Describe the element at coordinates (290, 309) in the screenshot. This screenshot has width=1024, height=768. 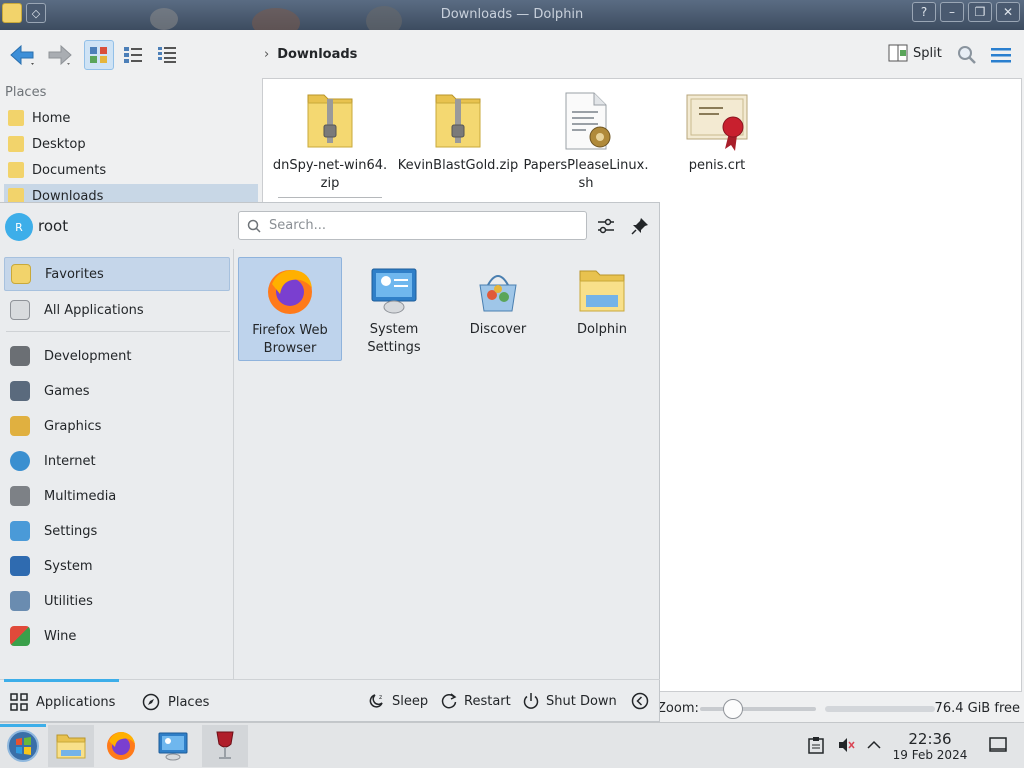
I see `app-firefox: Firefox Web Browser` at that location.